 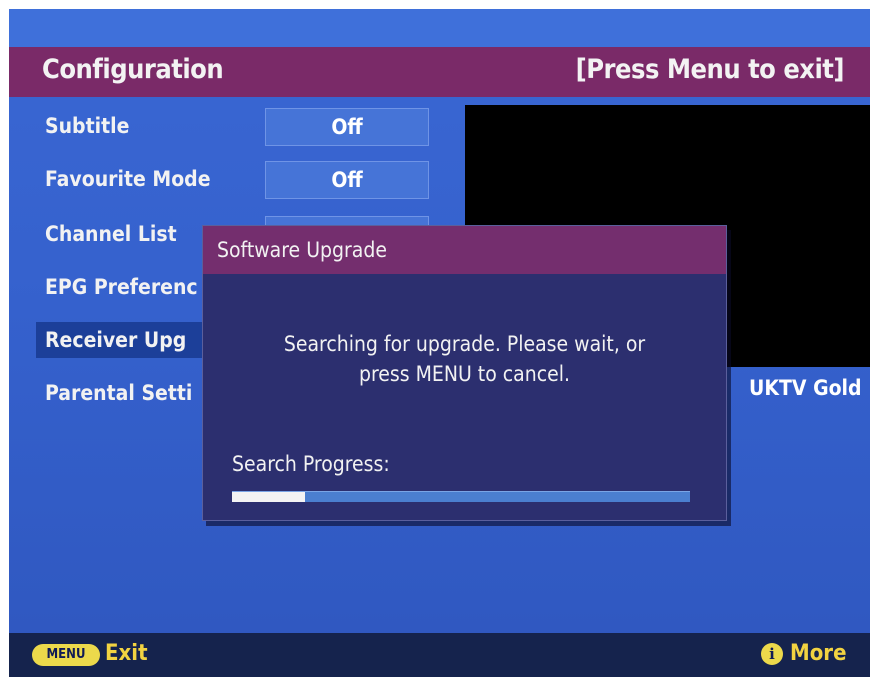 I want to click on dialog-message-line-2: press MENU to cancel., so click(x=464, y=374).